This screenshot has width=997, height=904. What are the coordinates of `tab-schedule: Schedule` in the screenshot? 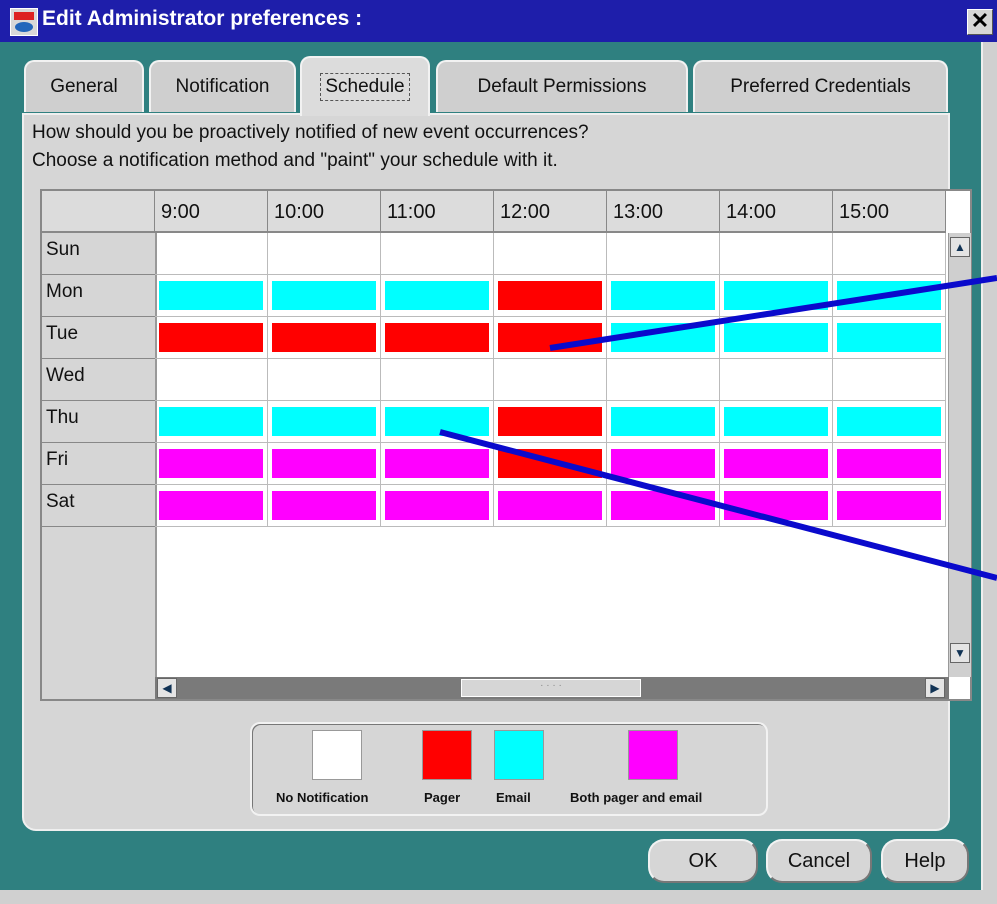 It's located at (365, 86).